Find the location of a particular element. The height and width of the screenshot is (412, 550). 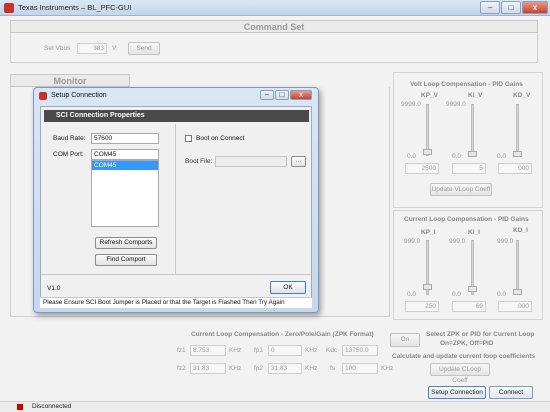

kd-v-slider is located at coordinates (517, 130).